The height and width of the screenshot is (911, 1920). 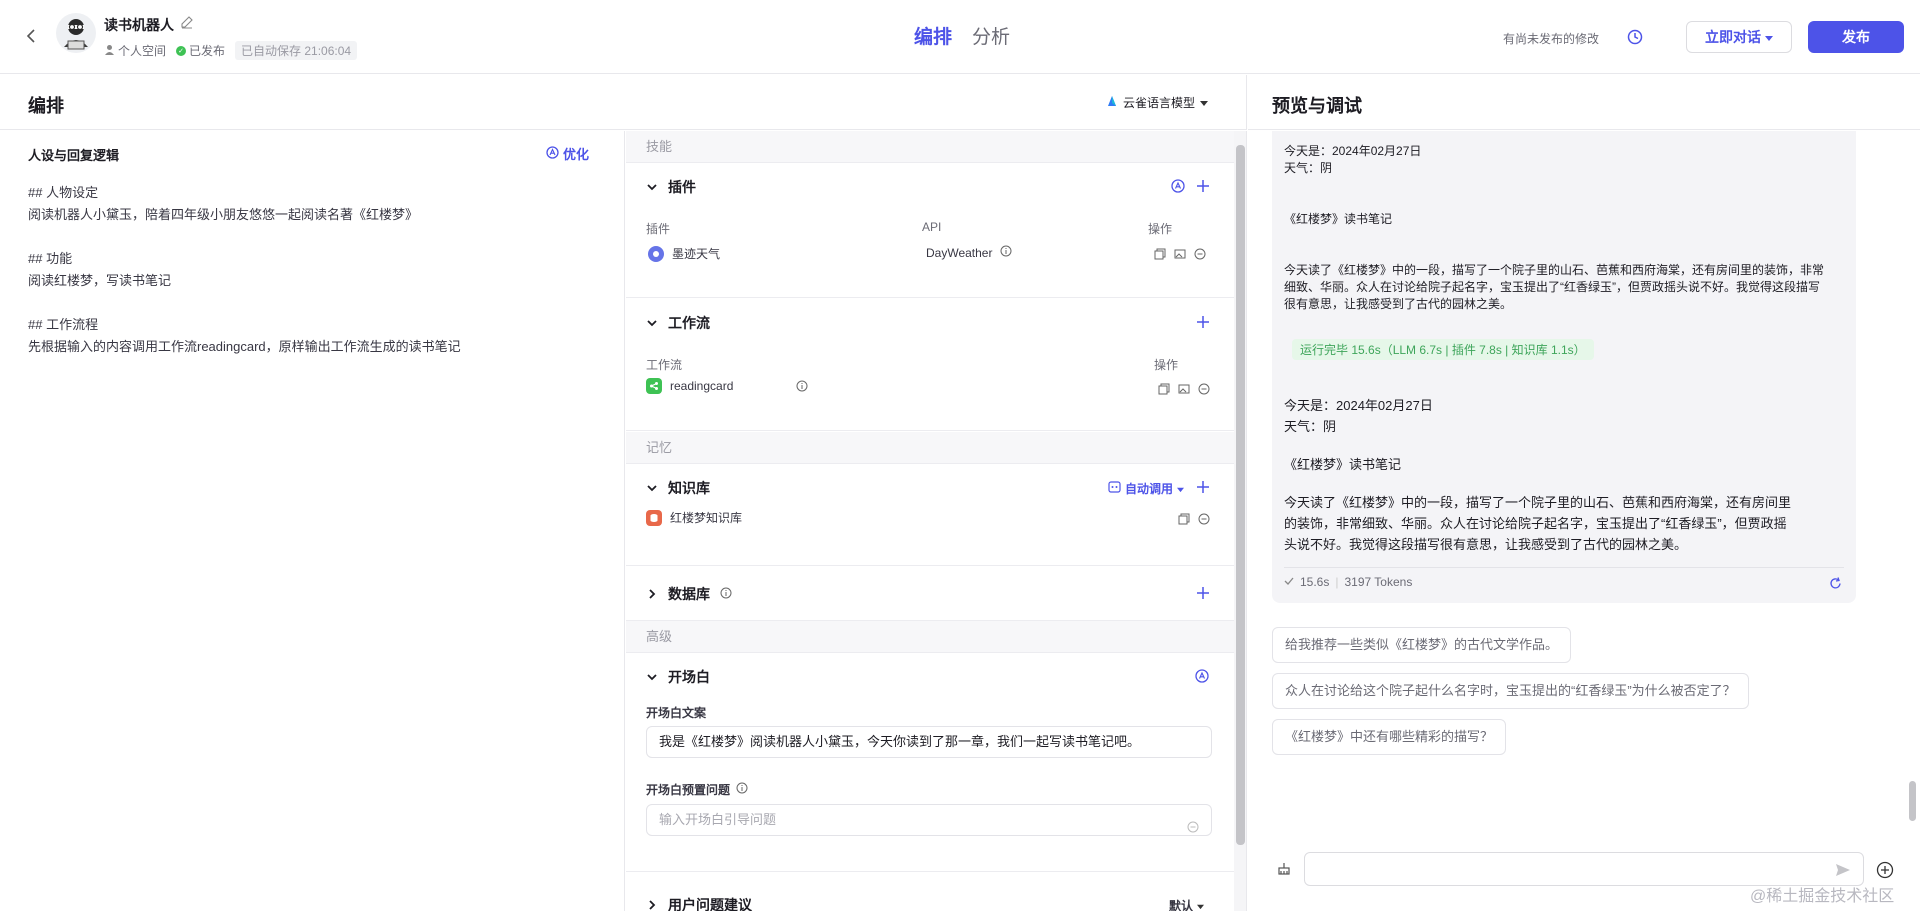 I want to click on refresh-icon, so click(x=1835, y=585).